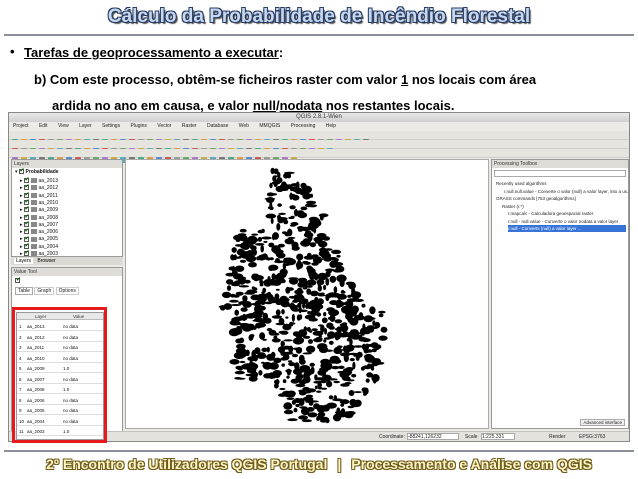 This screenshot has height=479, width=638. Describe the element at coordinates (244, 126) in the screenshot. I see `menu-item: Web` at that location.